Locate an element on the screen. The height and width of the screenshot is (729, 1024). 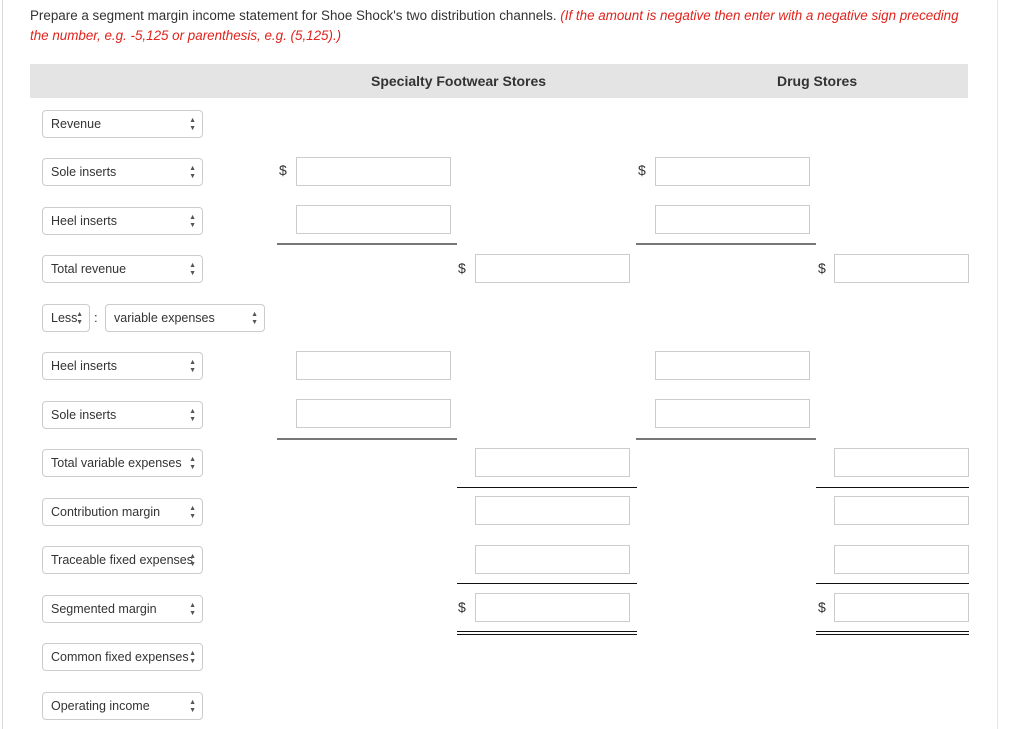
specialty-sole-inserts-revenue-input is located at coordinates (373, 171).